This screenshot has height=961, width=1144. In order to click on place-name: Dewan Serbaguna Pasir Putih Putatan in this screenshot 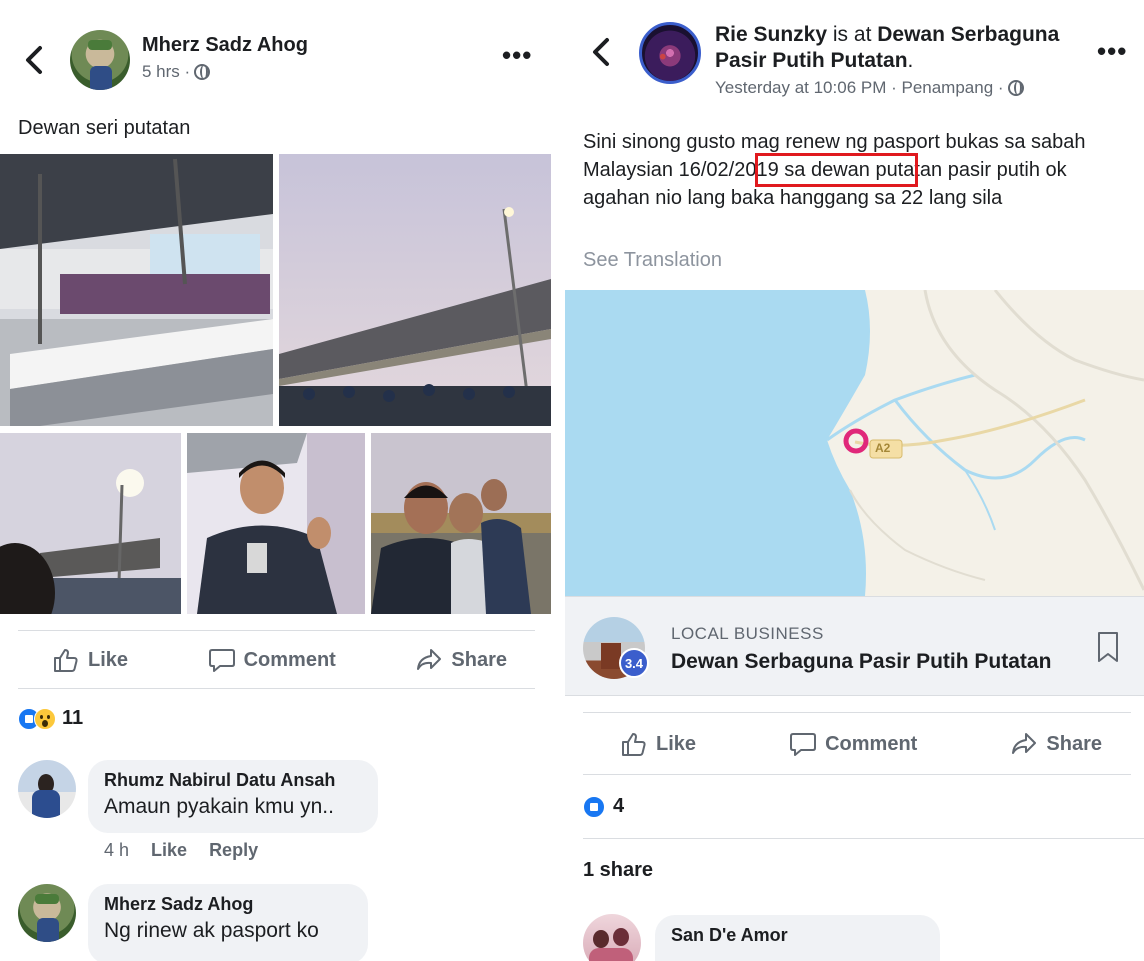, I will do `click(861, 662)`.